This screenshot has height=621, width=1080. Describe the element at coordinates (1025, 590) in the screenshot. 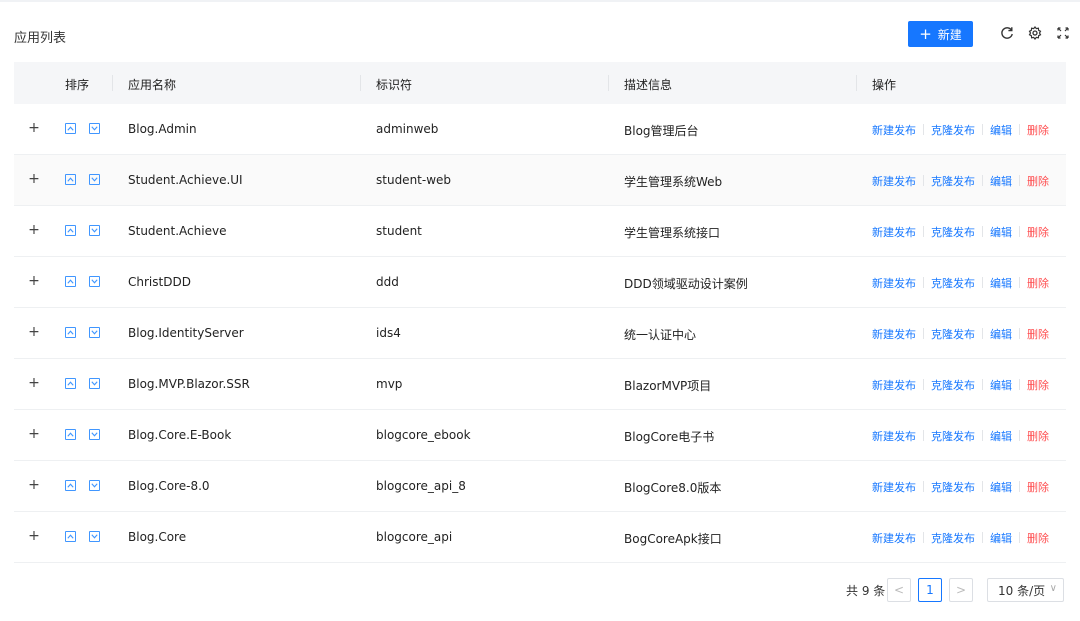

I see `page-size-select: 10 条/页 ∨` at that location.